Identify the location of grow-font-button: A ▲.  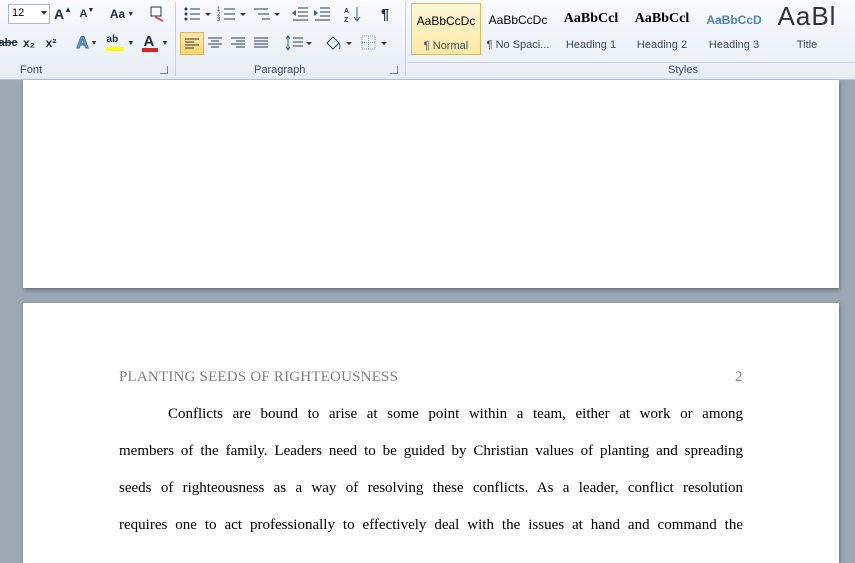
(63, 14).